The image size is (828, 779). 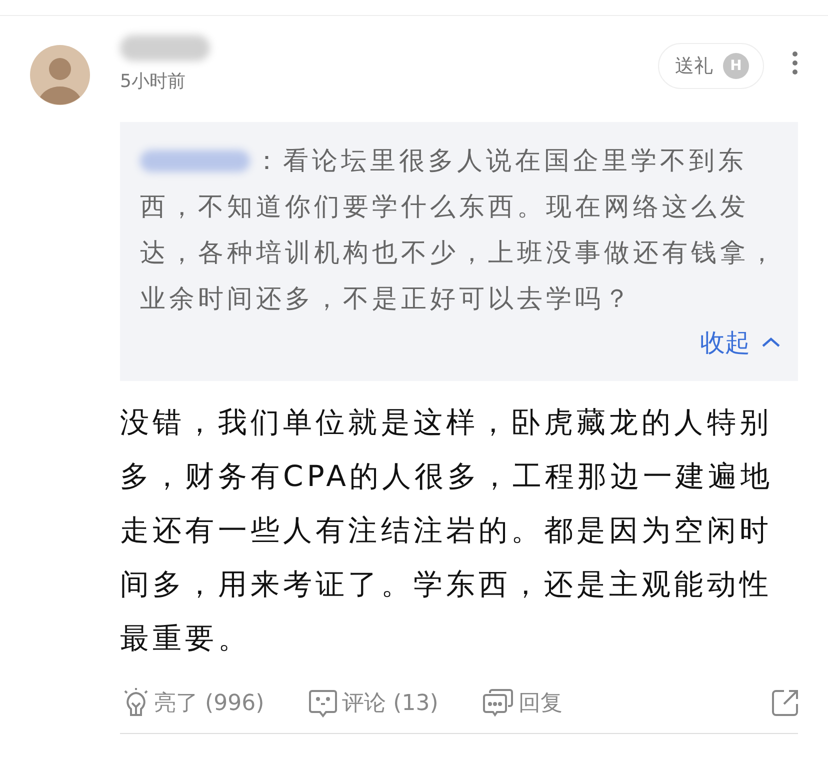 I want to click on avatar, so click(x=60, y=75).